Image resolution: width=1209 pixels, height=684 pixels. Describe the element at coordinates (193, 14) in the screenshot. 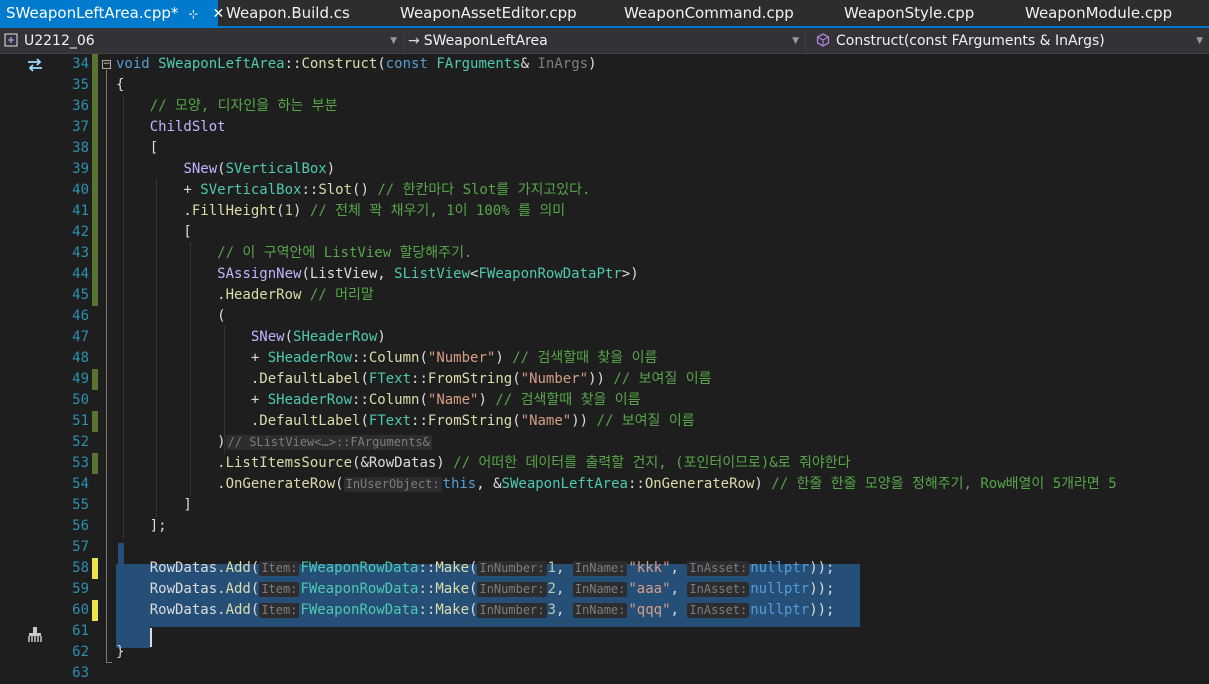

I see `pin-icon: ⊹` at that location.